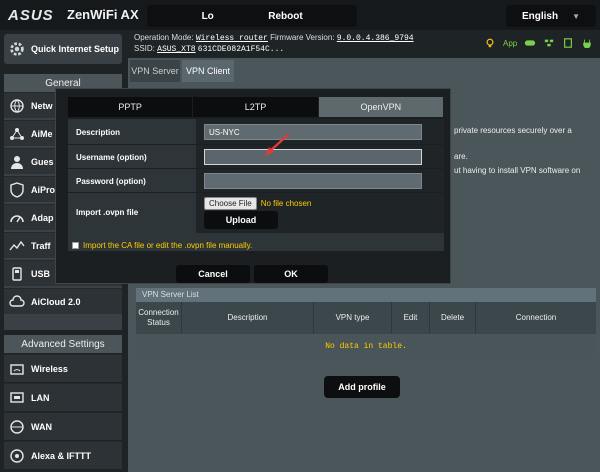 This screenshot has height=472, width=600. I want to click on tab-vpn-server: VPN Server, so click(155, 71).